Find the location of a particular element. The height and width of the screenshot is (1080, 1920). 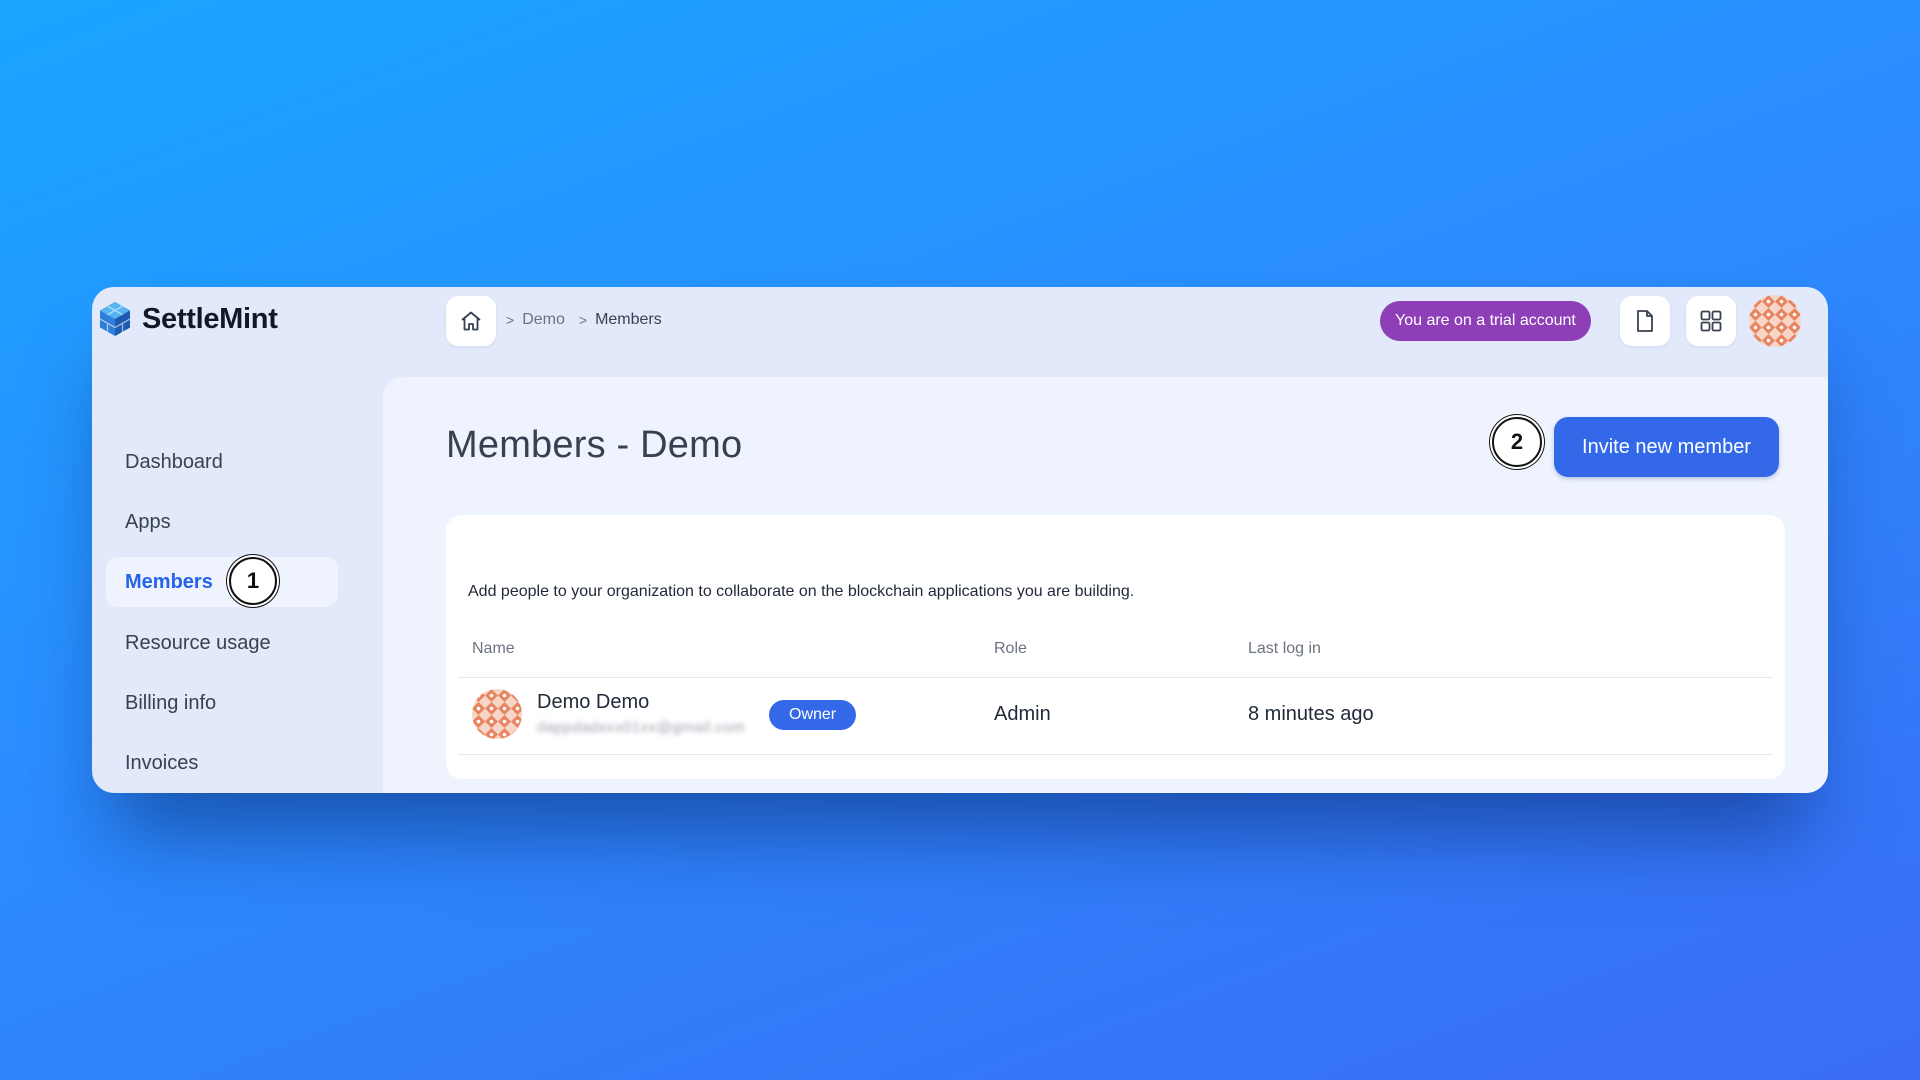

sidebar-item-label: Members is located at coordinates (169, 581).